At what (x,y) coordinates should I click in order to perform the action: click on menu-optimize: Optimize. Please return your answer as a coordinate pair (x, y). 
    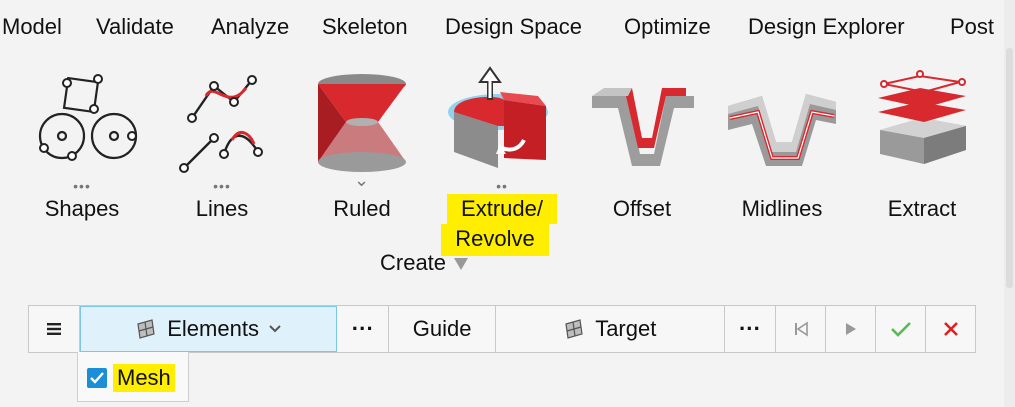
    Looking at the image, I should click on (667, 26).